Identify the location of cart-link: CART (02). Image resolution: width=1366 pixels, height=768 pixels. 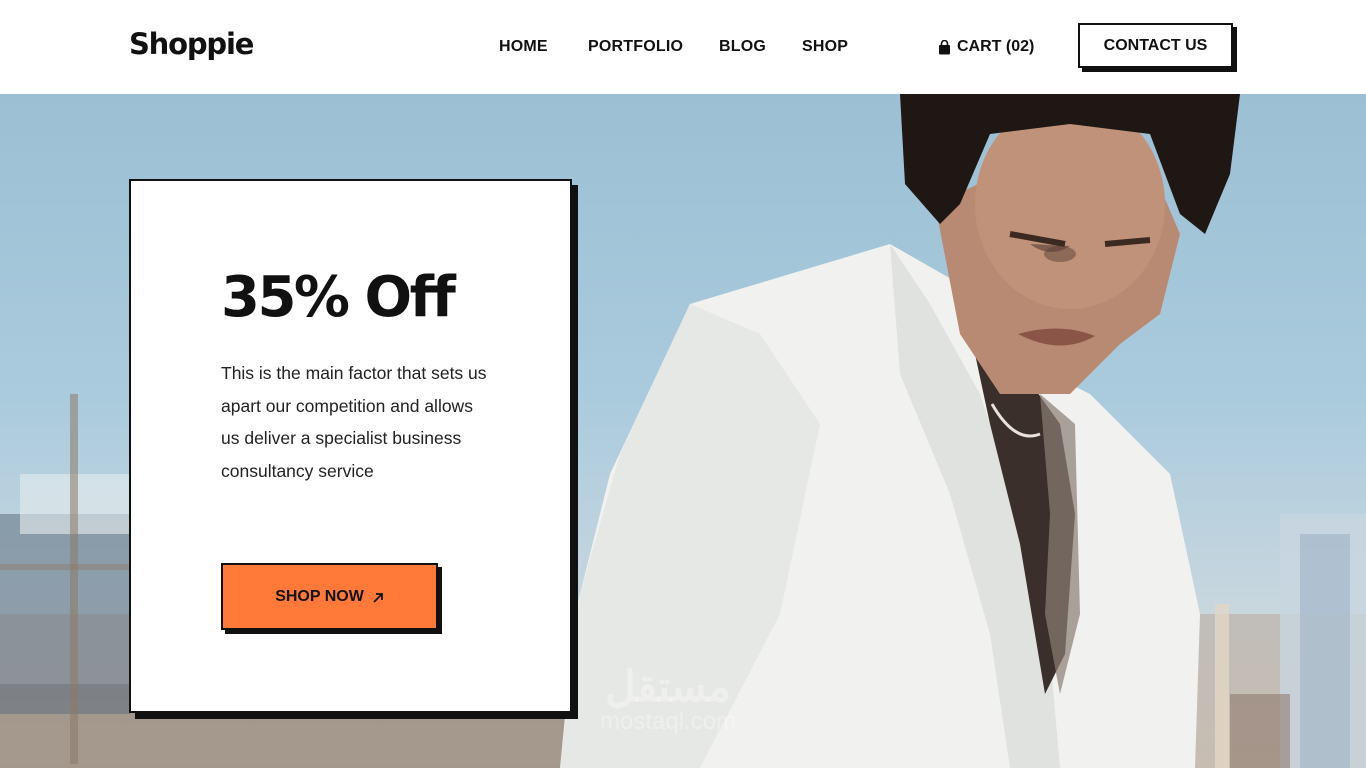
(986, 47).